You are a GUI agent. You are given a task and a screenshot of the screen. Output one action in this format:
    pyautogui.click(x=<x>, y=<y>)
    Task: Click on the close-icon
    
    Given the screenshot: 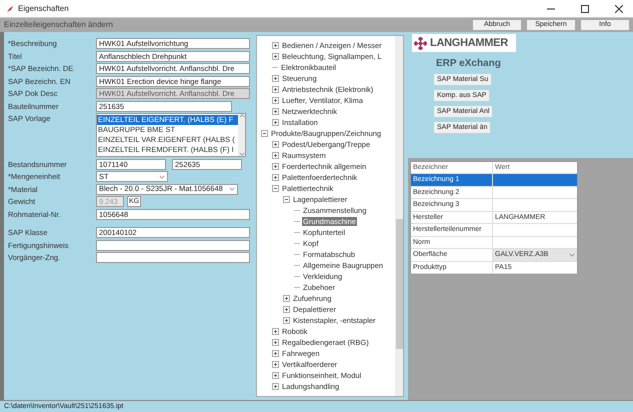 What is the action you would take?
    pyautogui.click(x=619, y=8)
    